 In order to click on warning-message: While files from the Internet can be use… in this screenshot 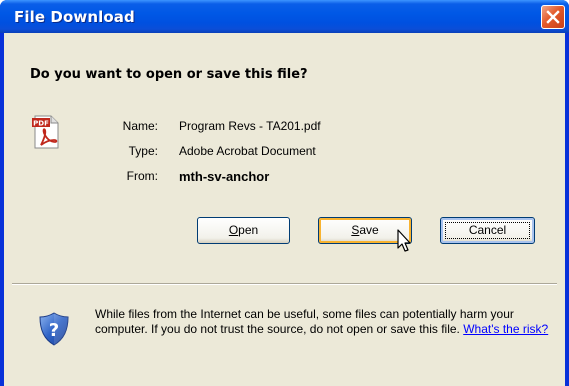, I will do `click(304, 321)`.